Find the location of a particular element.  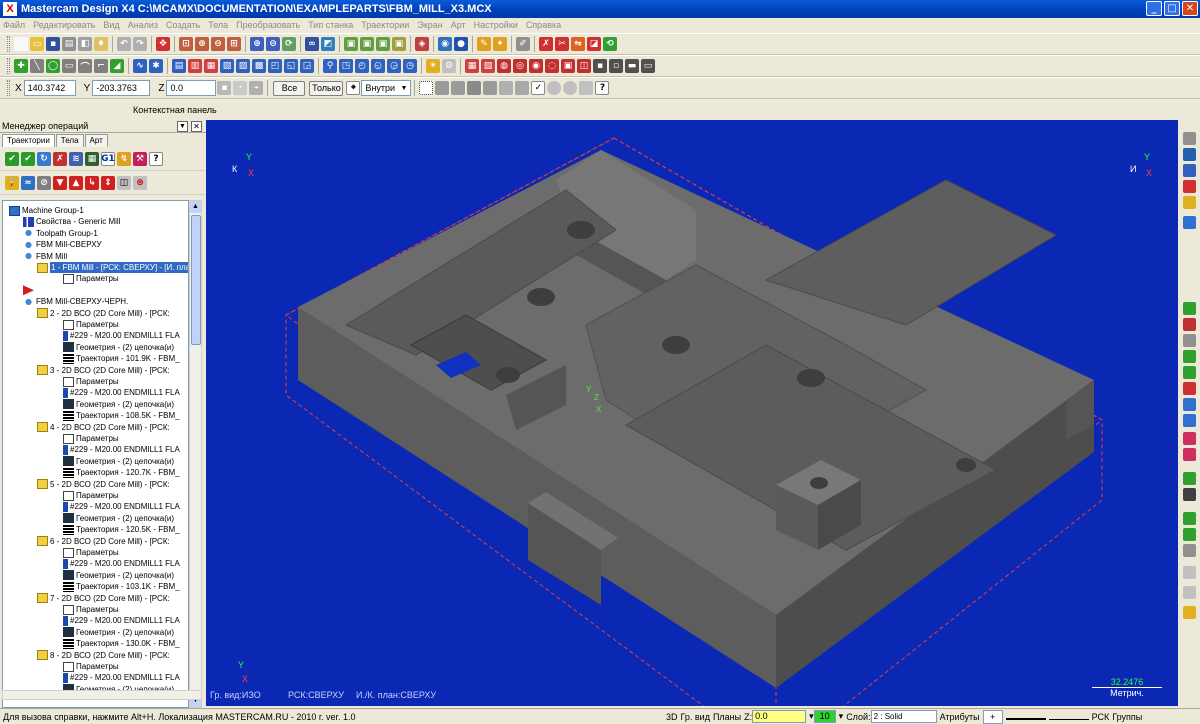

lock-ops-icon: 🔒 is located at coordinates (12, 182).